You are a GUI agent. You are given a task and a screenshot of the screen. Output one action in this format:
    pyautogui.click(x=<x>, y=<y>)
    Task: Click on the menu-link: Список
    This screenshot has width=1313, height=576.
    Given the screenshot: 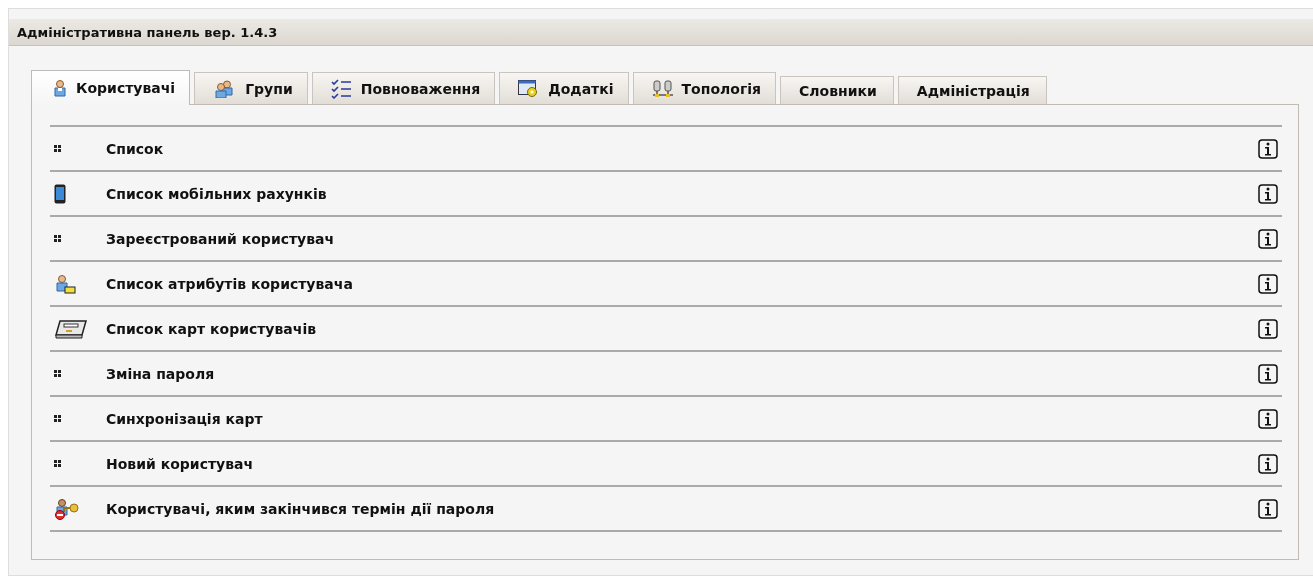 What is the action you would take?
    pyautogui.click(x=682, y=148)
    